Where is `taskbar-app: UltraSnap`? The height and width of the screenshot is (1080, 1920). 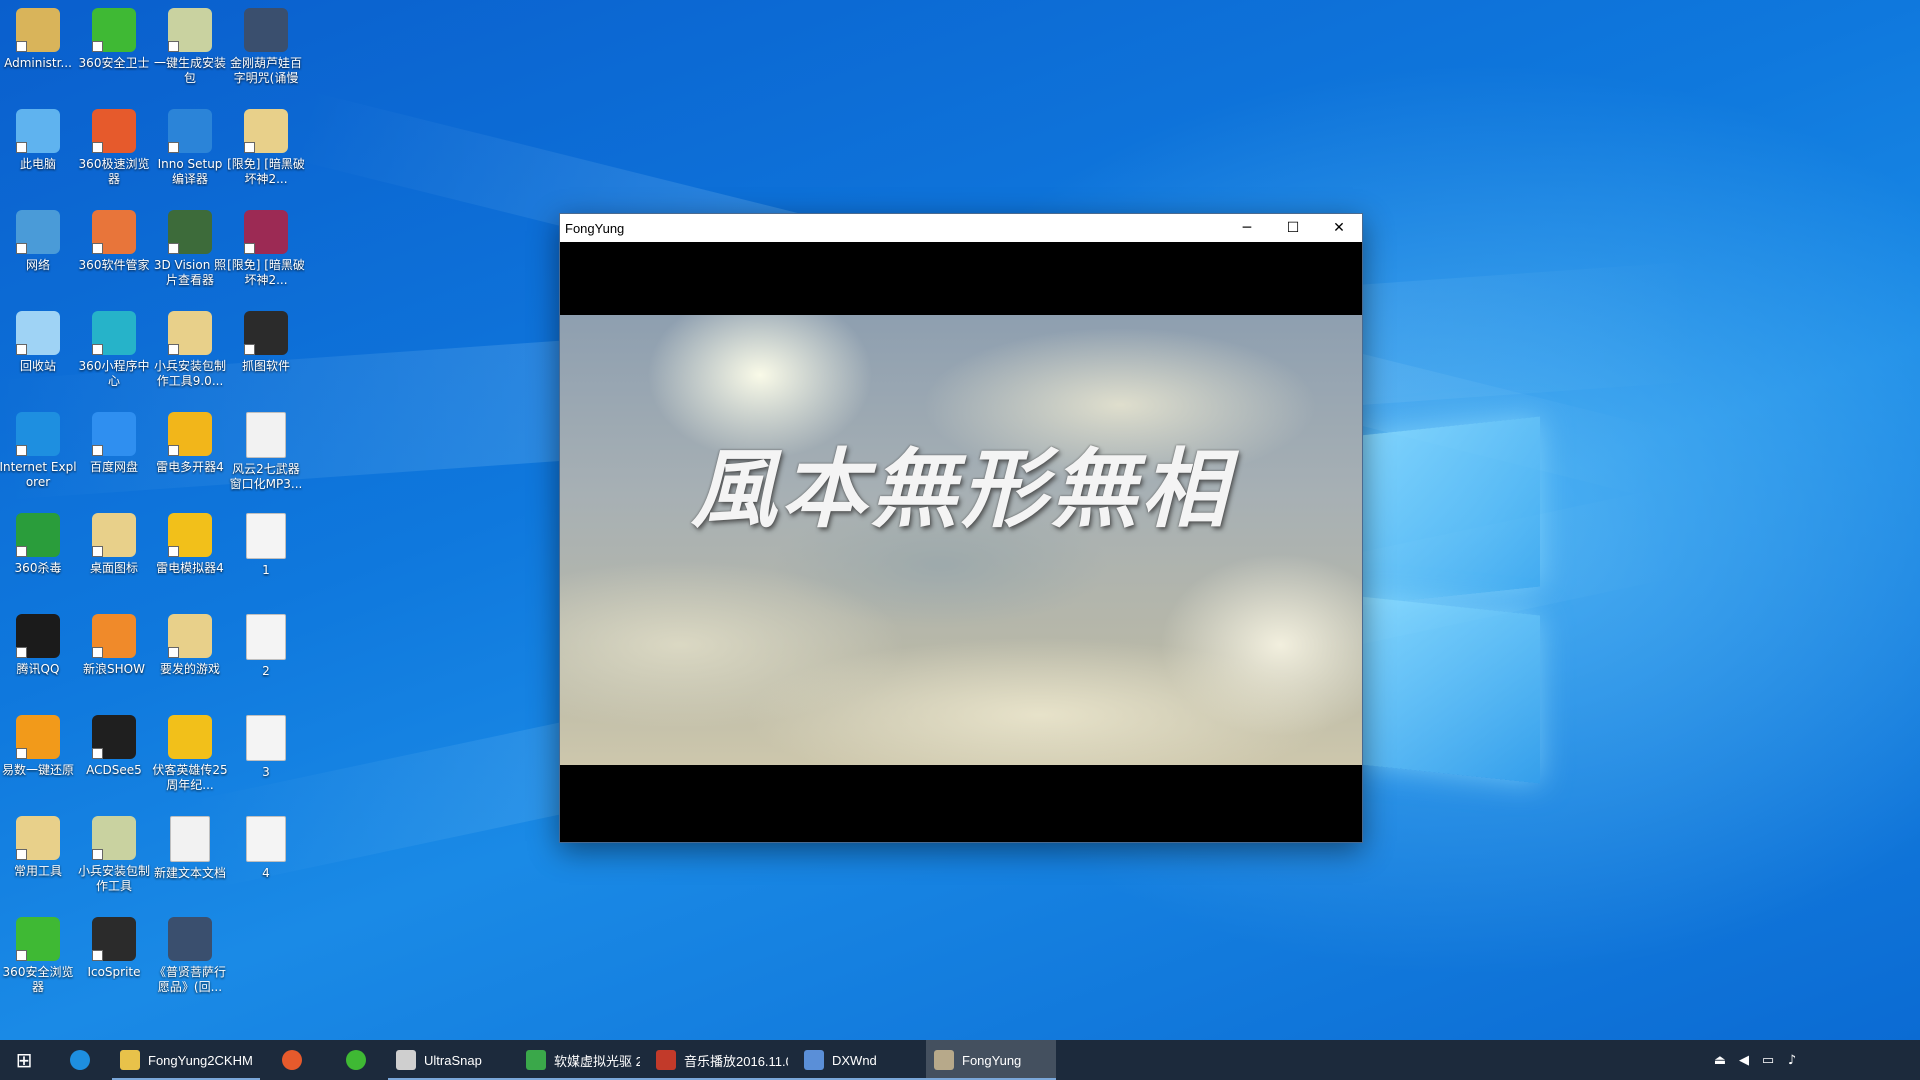
taskbar-app: UltraSnap is located at coordinates (453, 1060).